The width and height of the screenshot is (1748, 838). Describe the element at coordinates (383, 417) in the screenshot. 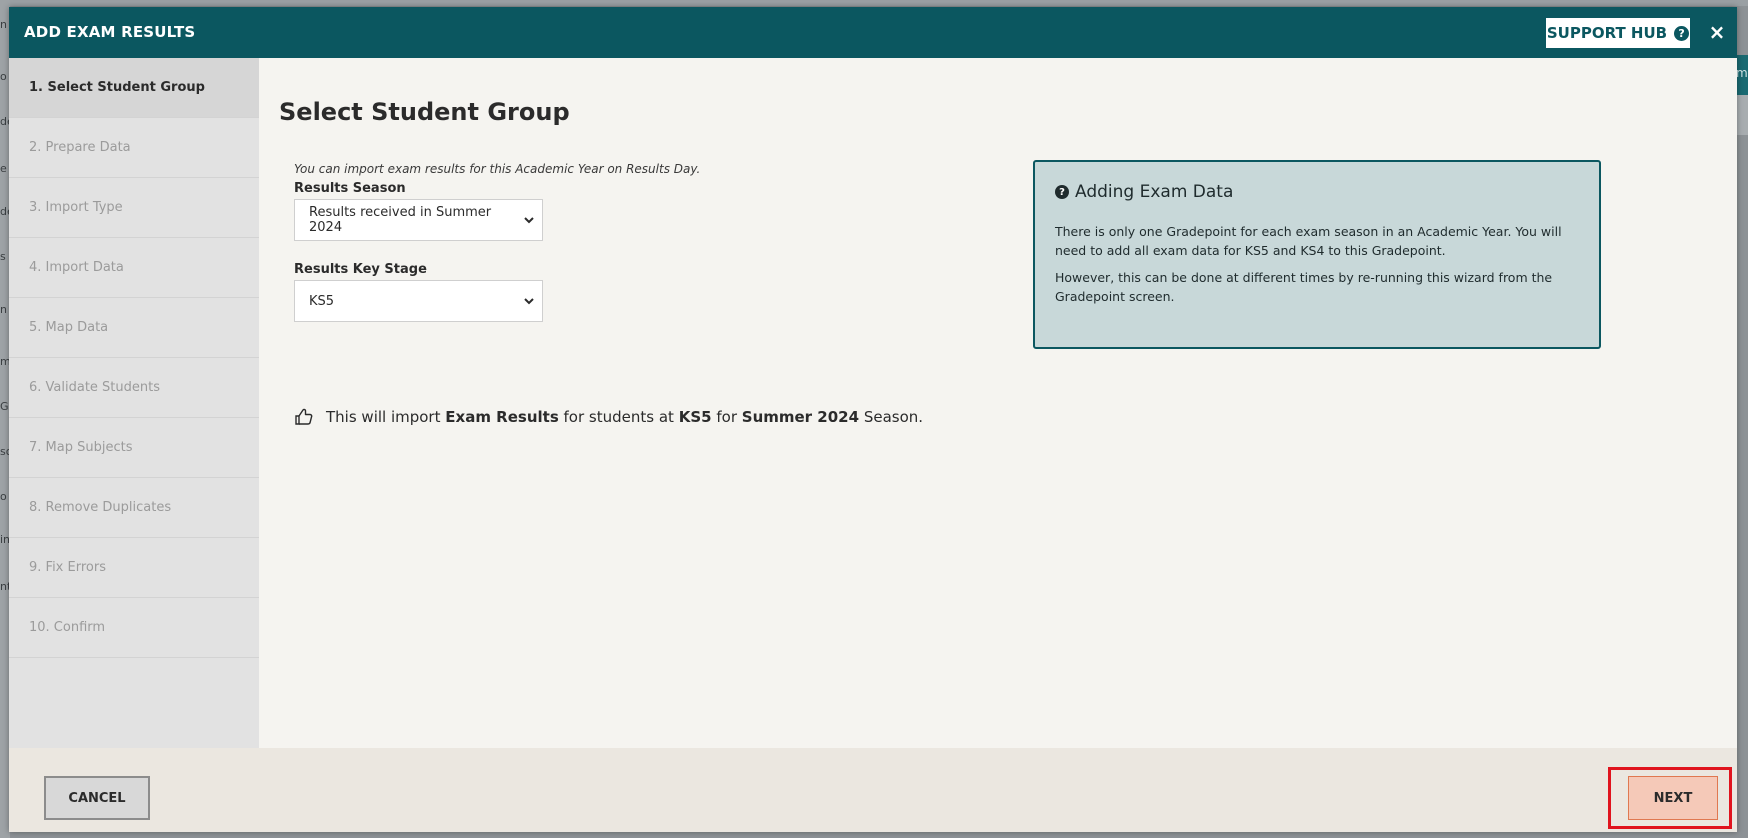

I see `summary-prefix: This will import` at that location.